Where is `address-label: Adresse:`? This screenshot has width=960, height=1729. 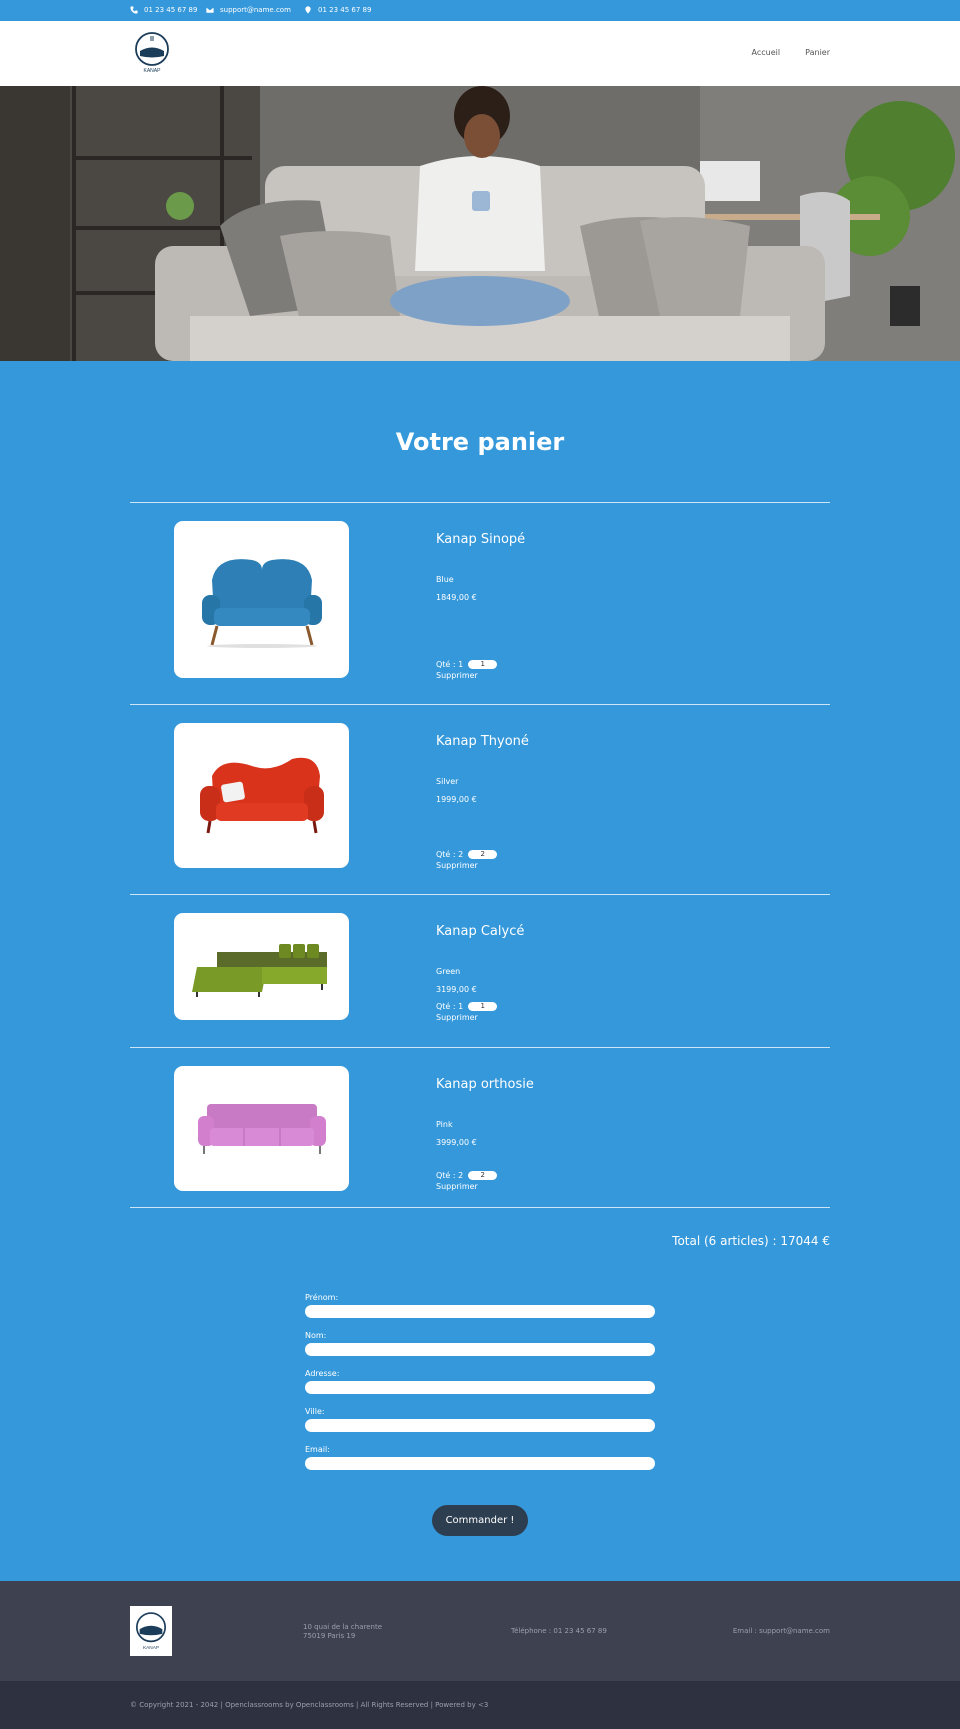
address-label: Adresse: is located at coordinates (322, 1373).